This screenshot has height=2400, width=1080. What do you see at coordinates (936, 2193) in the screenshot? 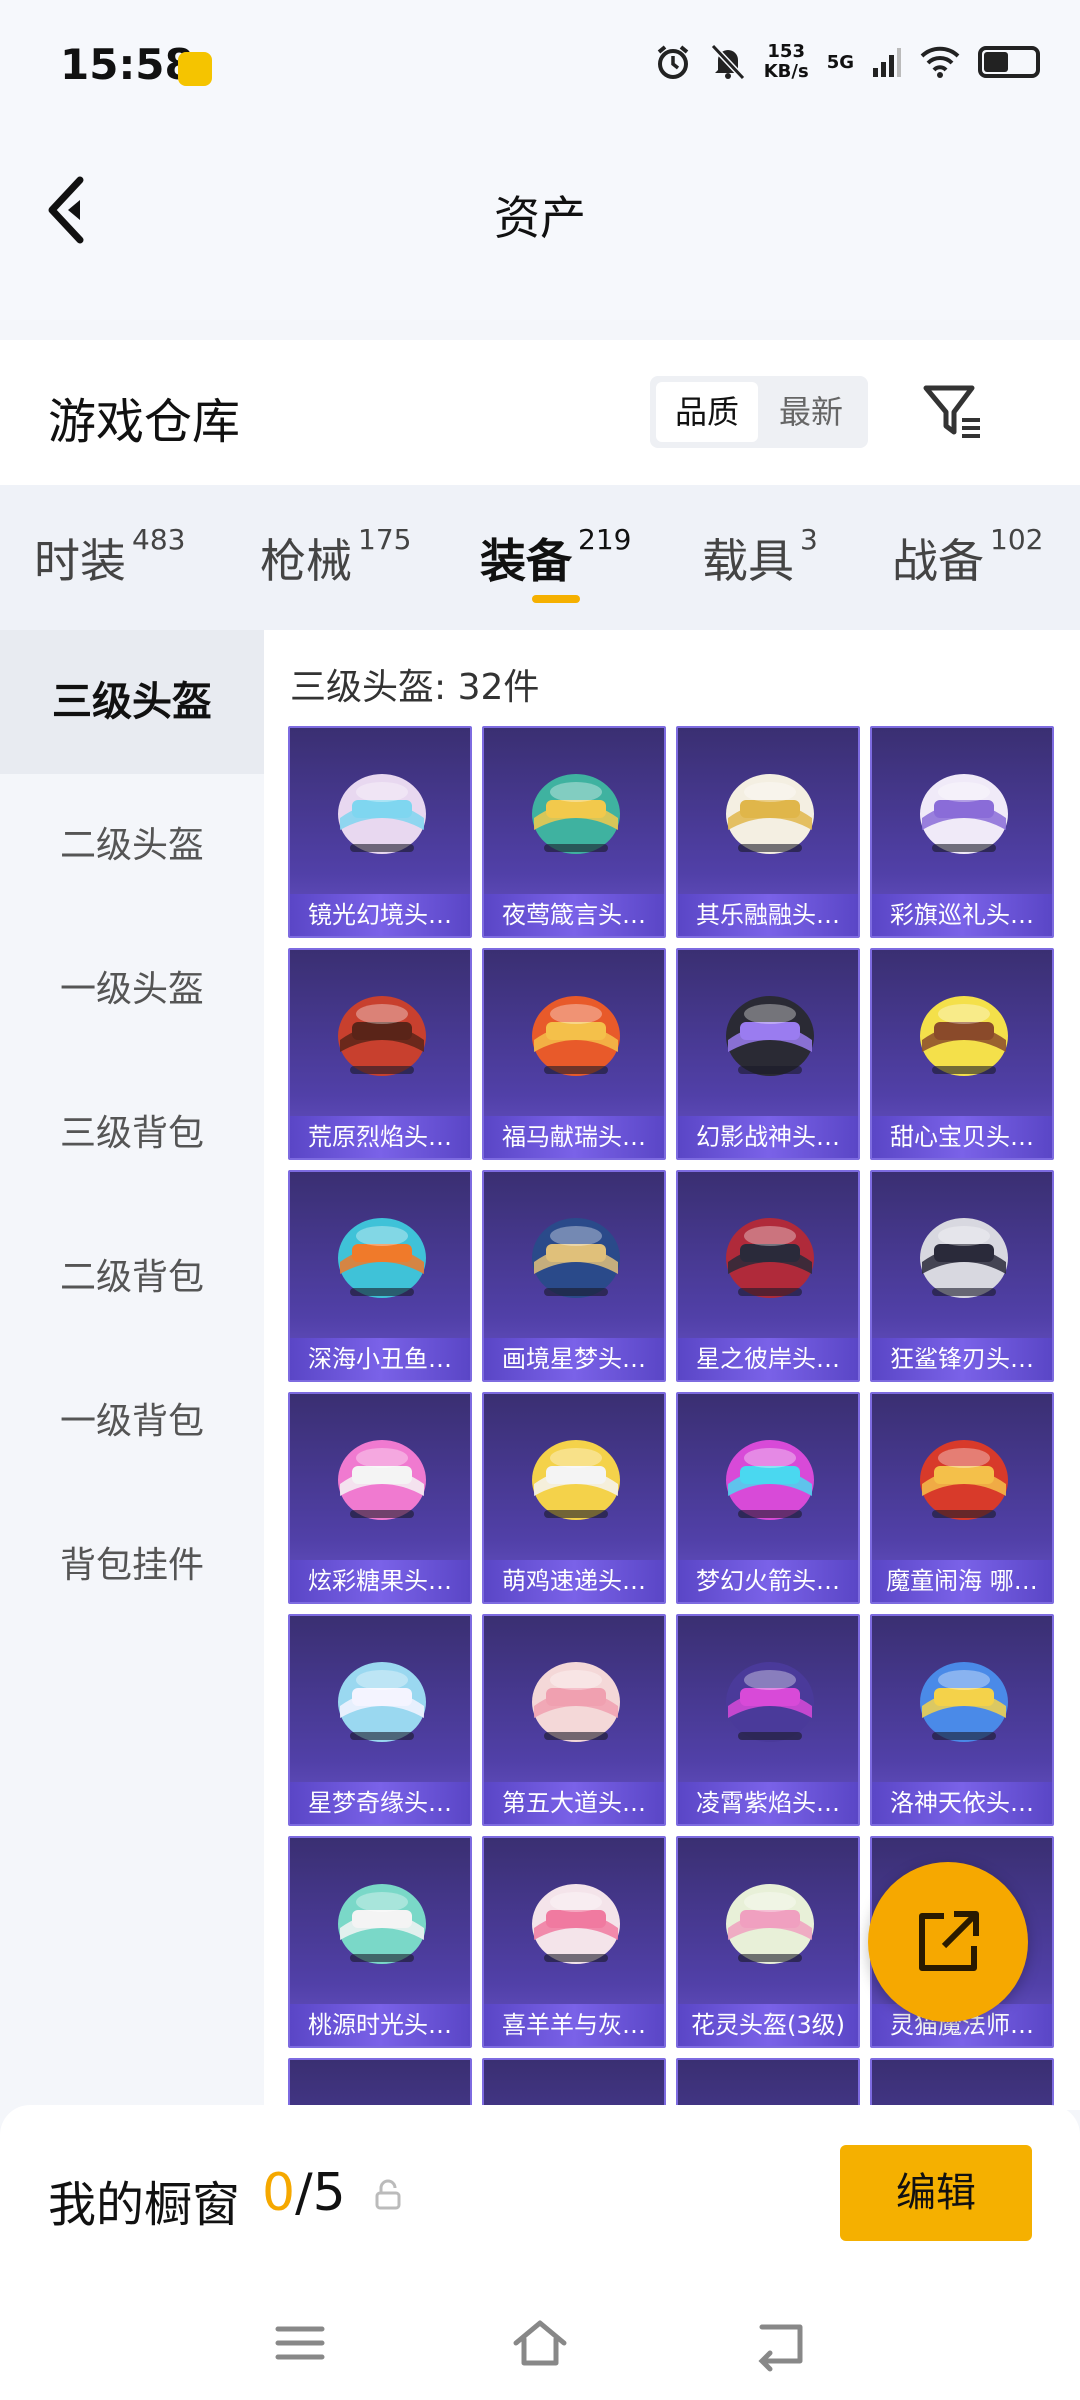
I see `edit-button: 编辑` at bounding box center [936, 2193].